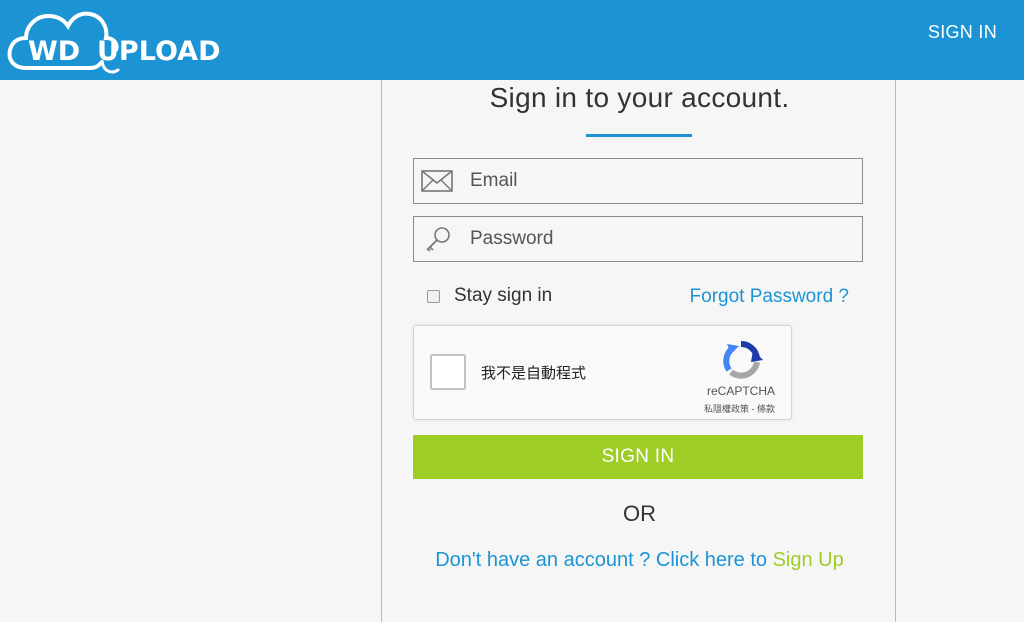 Image resolution: width=1024 pixels, height=622 pixels. What do you see at coordinates (512, 40) in the screenshot?
I see `top-header: WD UPLOAD SIGN IN` at bounding box center [512, 40].